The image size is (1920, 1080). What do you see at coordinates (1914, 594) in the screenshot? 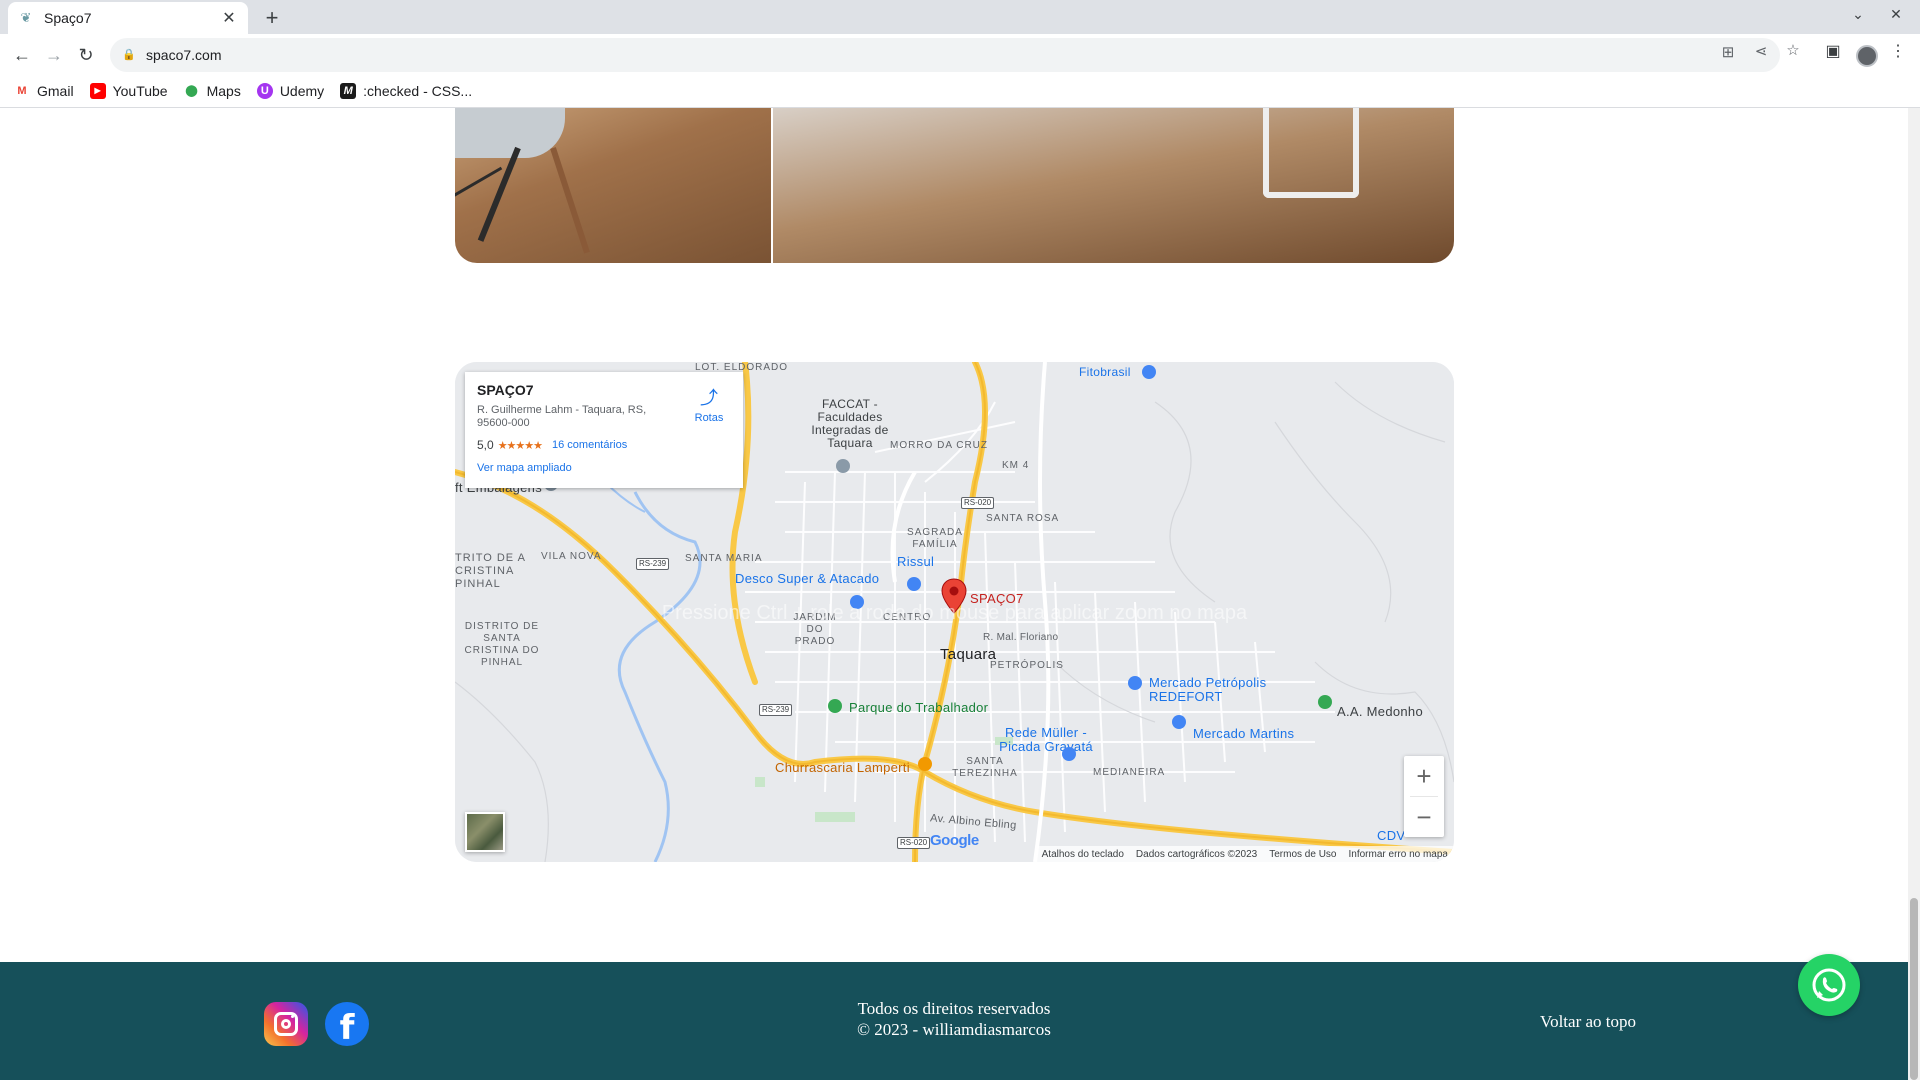
I see `page-scrollbar` at bounding box center [1914, 594].